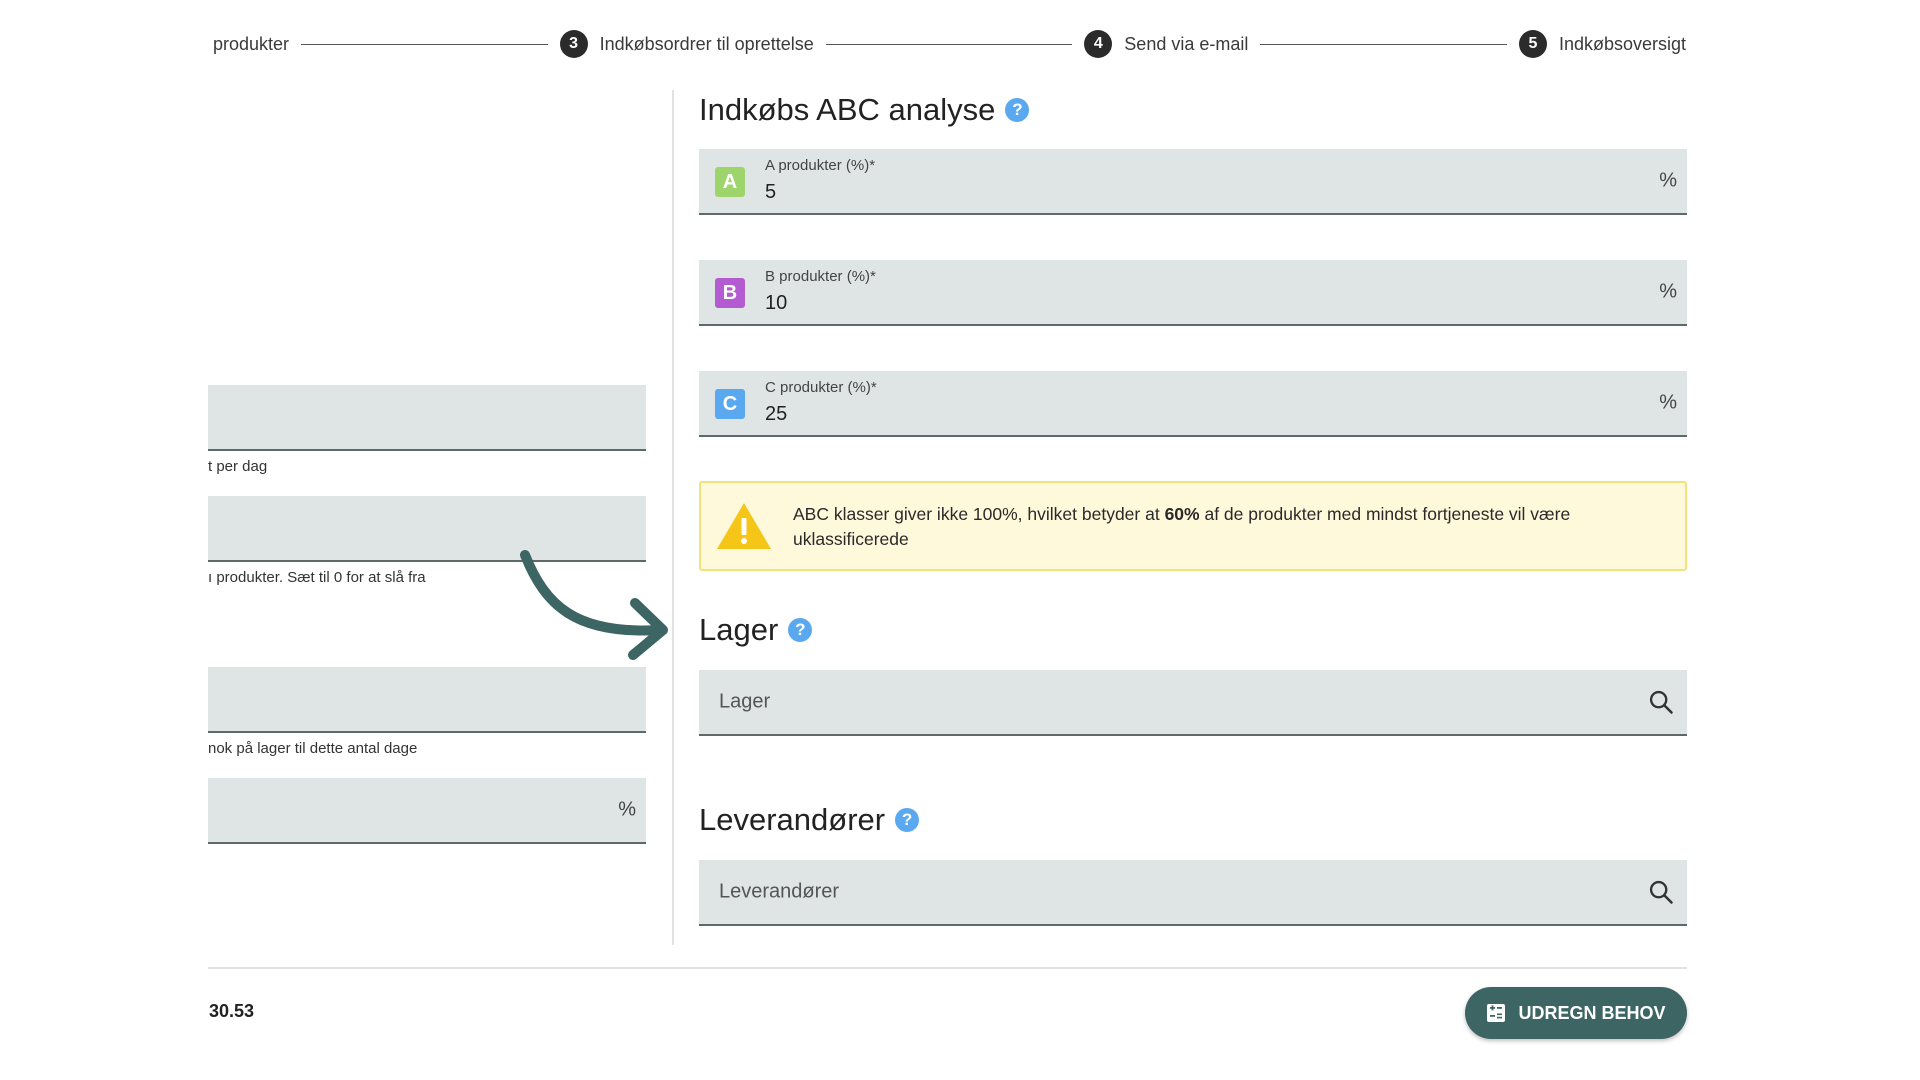 This screenshot has height=1080, width=1920. What do you see at coordinates (730, 293) in the screenshot?
I see `b-badge-icon: B` at bounding box center [730, 293].